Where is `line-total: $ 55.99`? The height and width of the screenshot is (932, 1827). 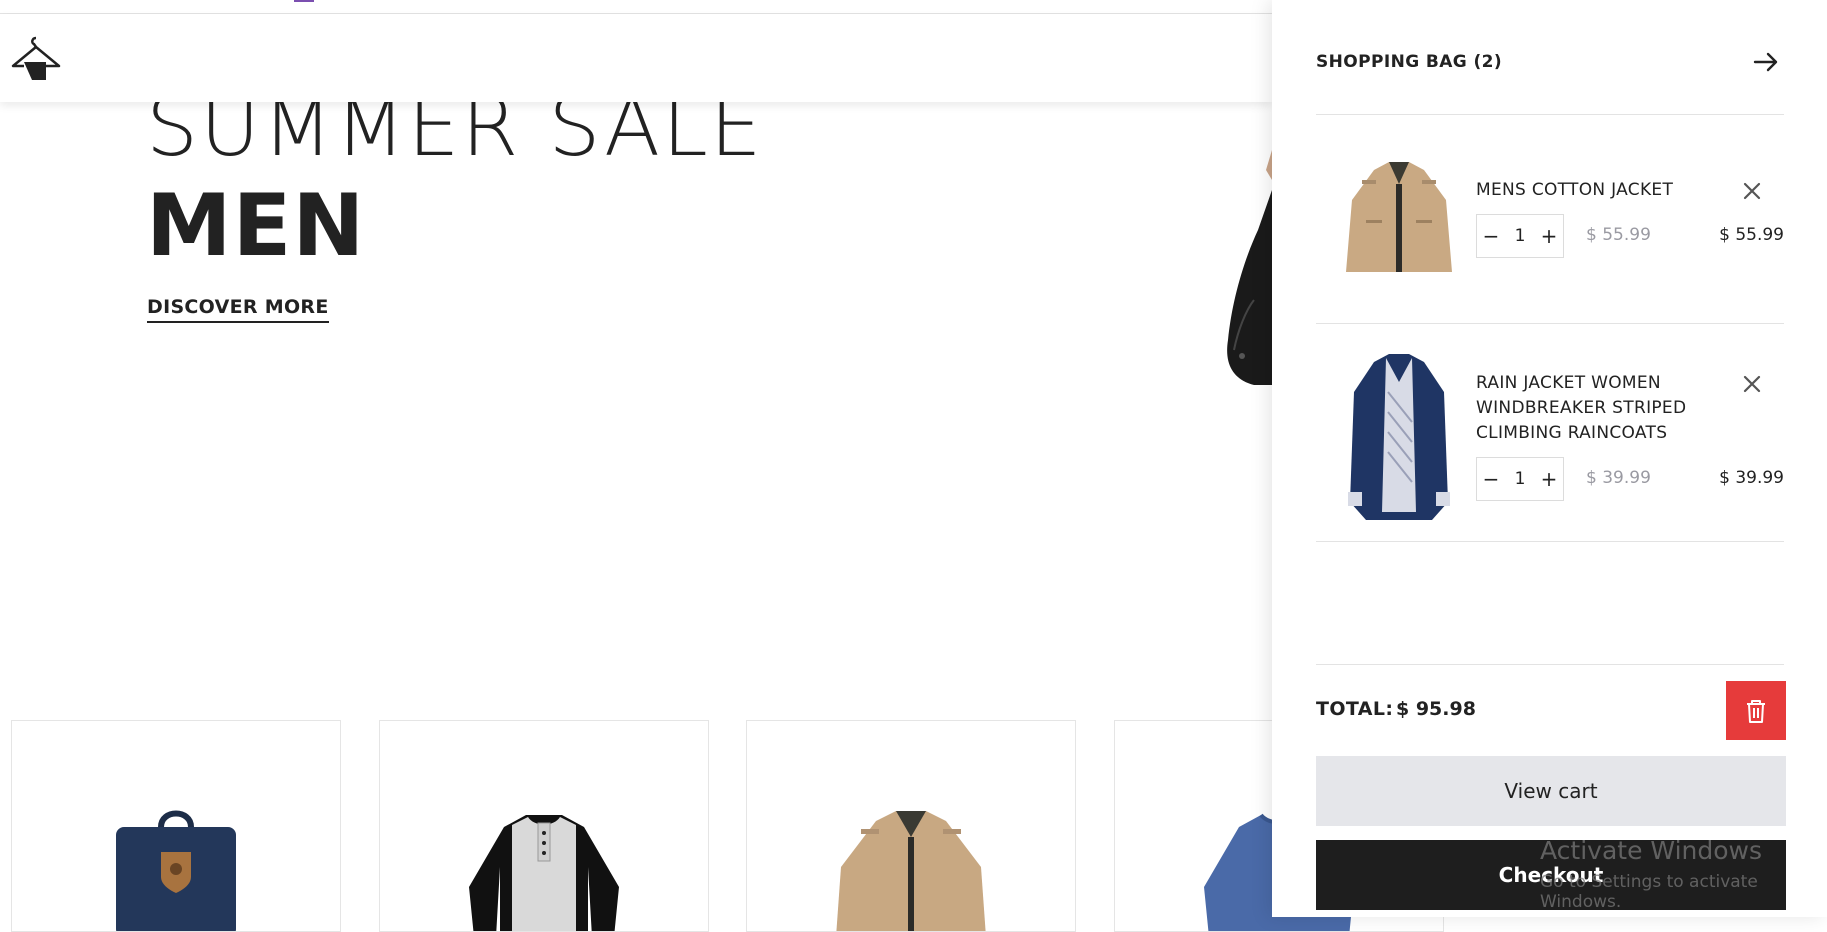 line-total: $ 55.99 is located at coordinates (1751, 235).